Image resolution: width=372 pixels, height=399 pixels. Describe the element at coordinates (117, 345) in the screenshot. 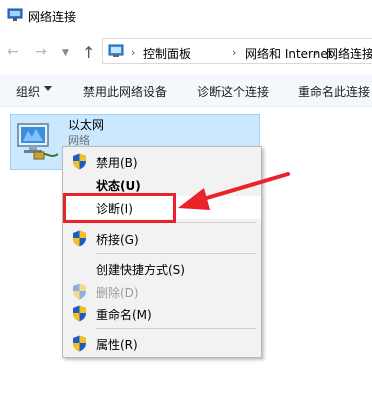

I see `menu-item-label: 属性(R)` at that location.